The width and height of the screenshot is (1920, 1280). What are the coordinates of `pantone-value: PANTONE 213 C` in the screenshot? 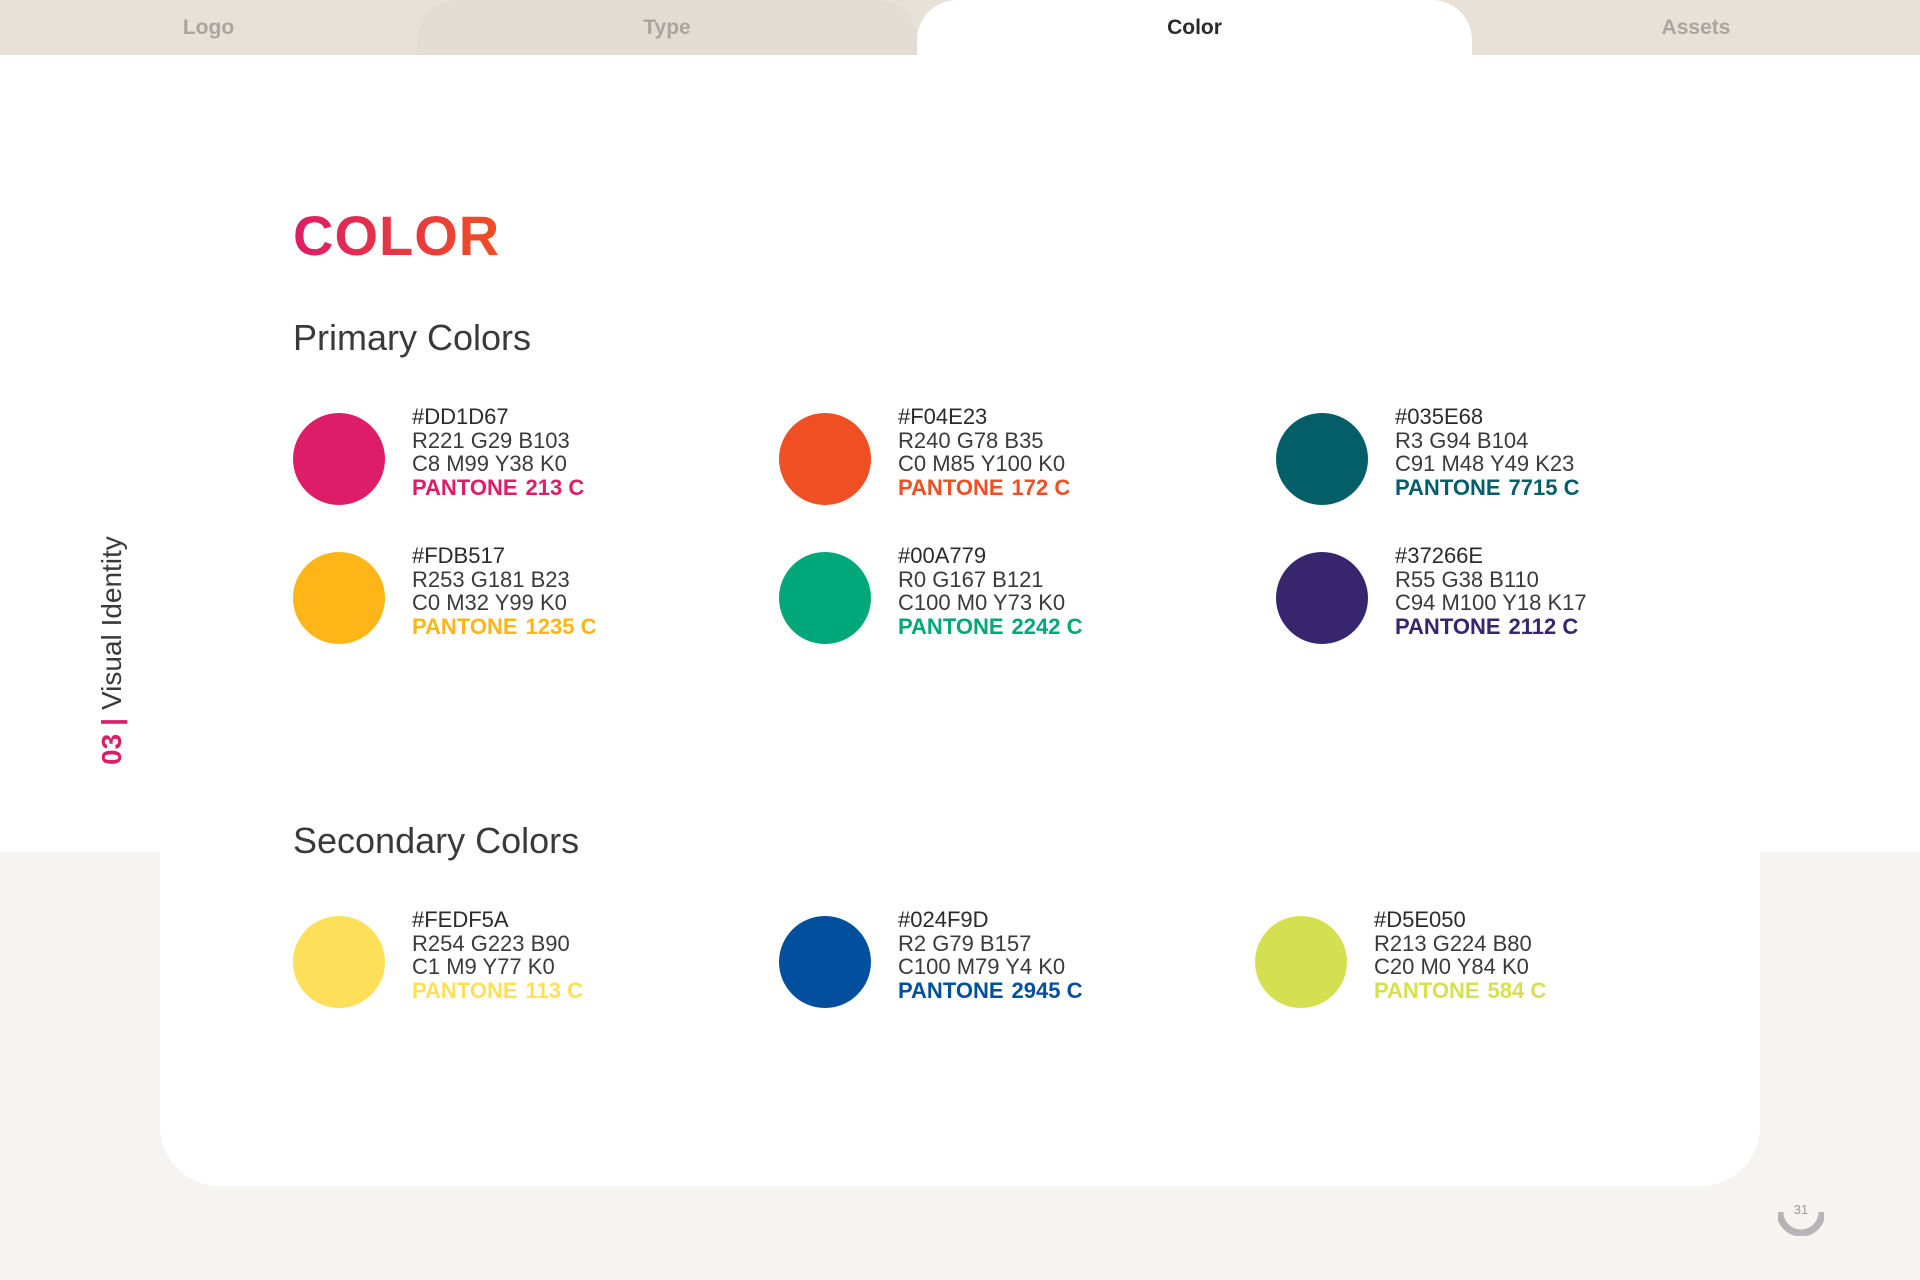 It's located at (498, 487).